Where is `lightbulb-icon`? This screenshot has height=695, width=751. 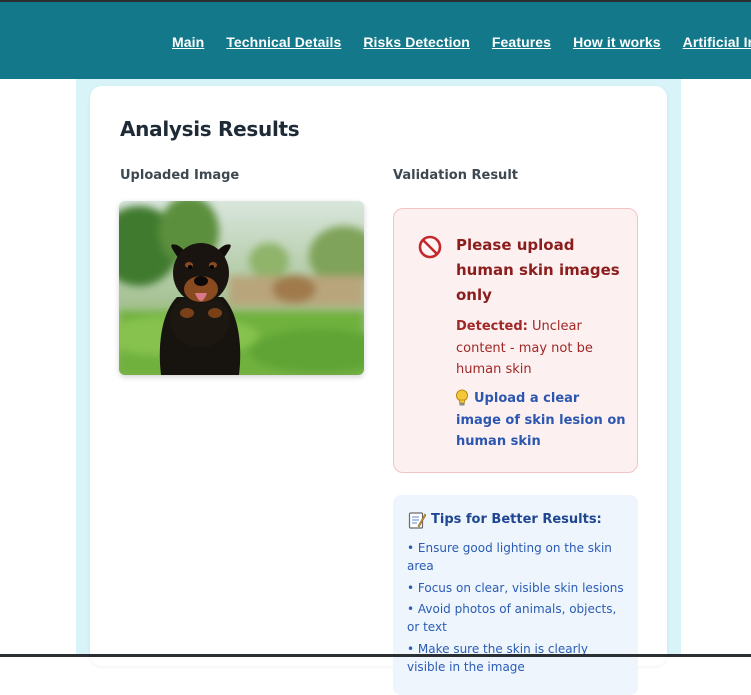 lightbulb-icon is located at coordinates (462, 397).